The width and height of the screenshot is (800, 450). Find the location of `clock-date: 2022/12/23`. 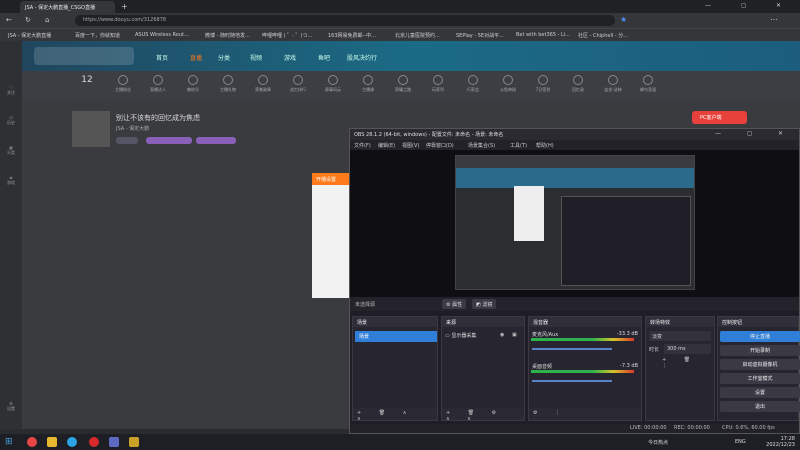

clock-date: 2022/12/23 is located at coordinates (780, 445).